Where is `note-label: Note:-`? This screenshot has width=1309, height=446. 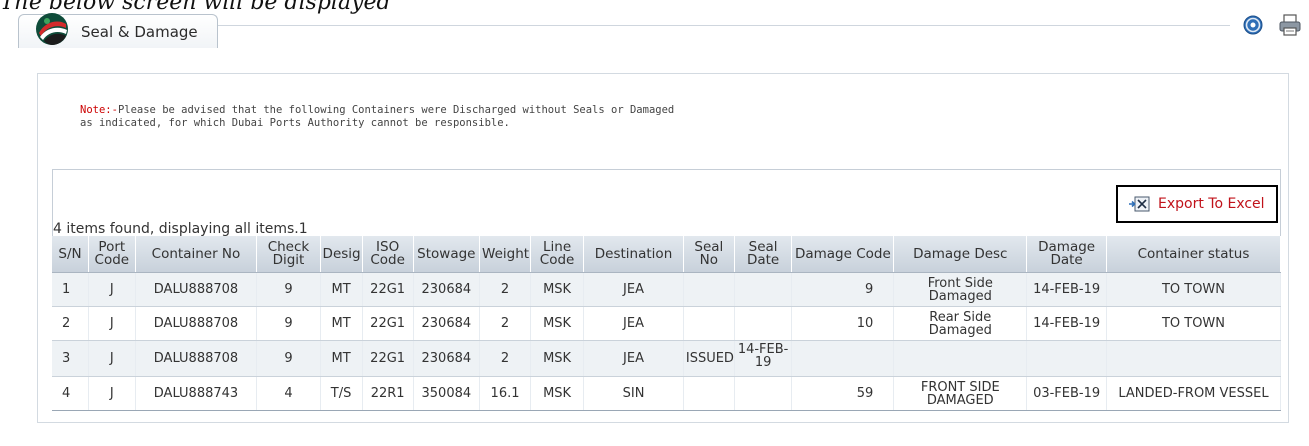 note-label: Note:- is located at coordinates (99, 110).